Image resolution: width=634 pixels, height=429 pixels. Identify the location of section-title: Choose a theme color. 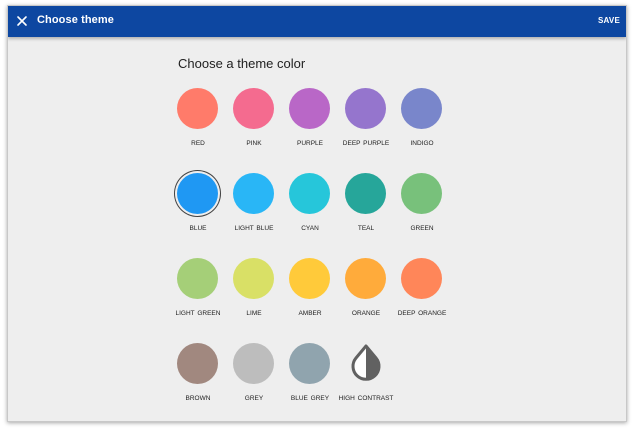
(242, 63).